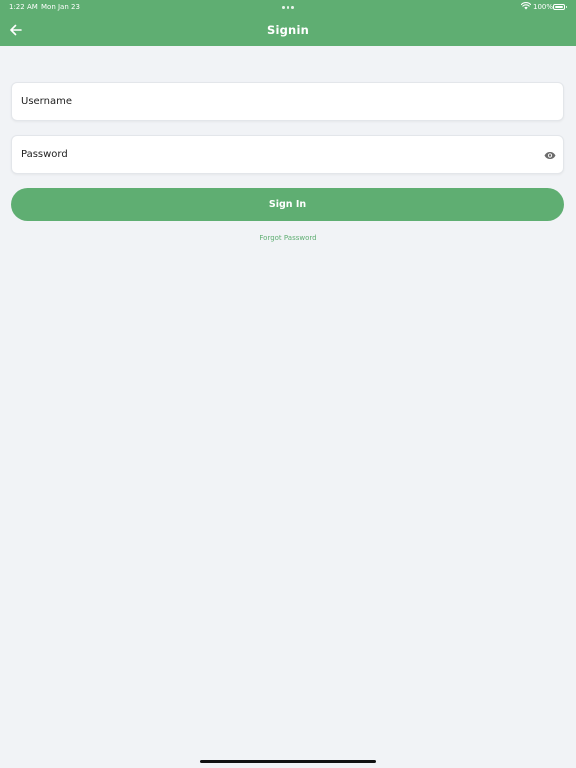 The image size is (576, 768). Describe the element at coordinates (287, 204) in the screenshot. I see `sign-in-button: Sign In` at that location.